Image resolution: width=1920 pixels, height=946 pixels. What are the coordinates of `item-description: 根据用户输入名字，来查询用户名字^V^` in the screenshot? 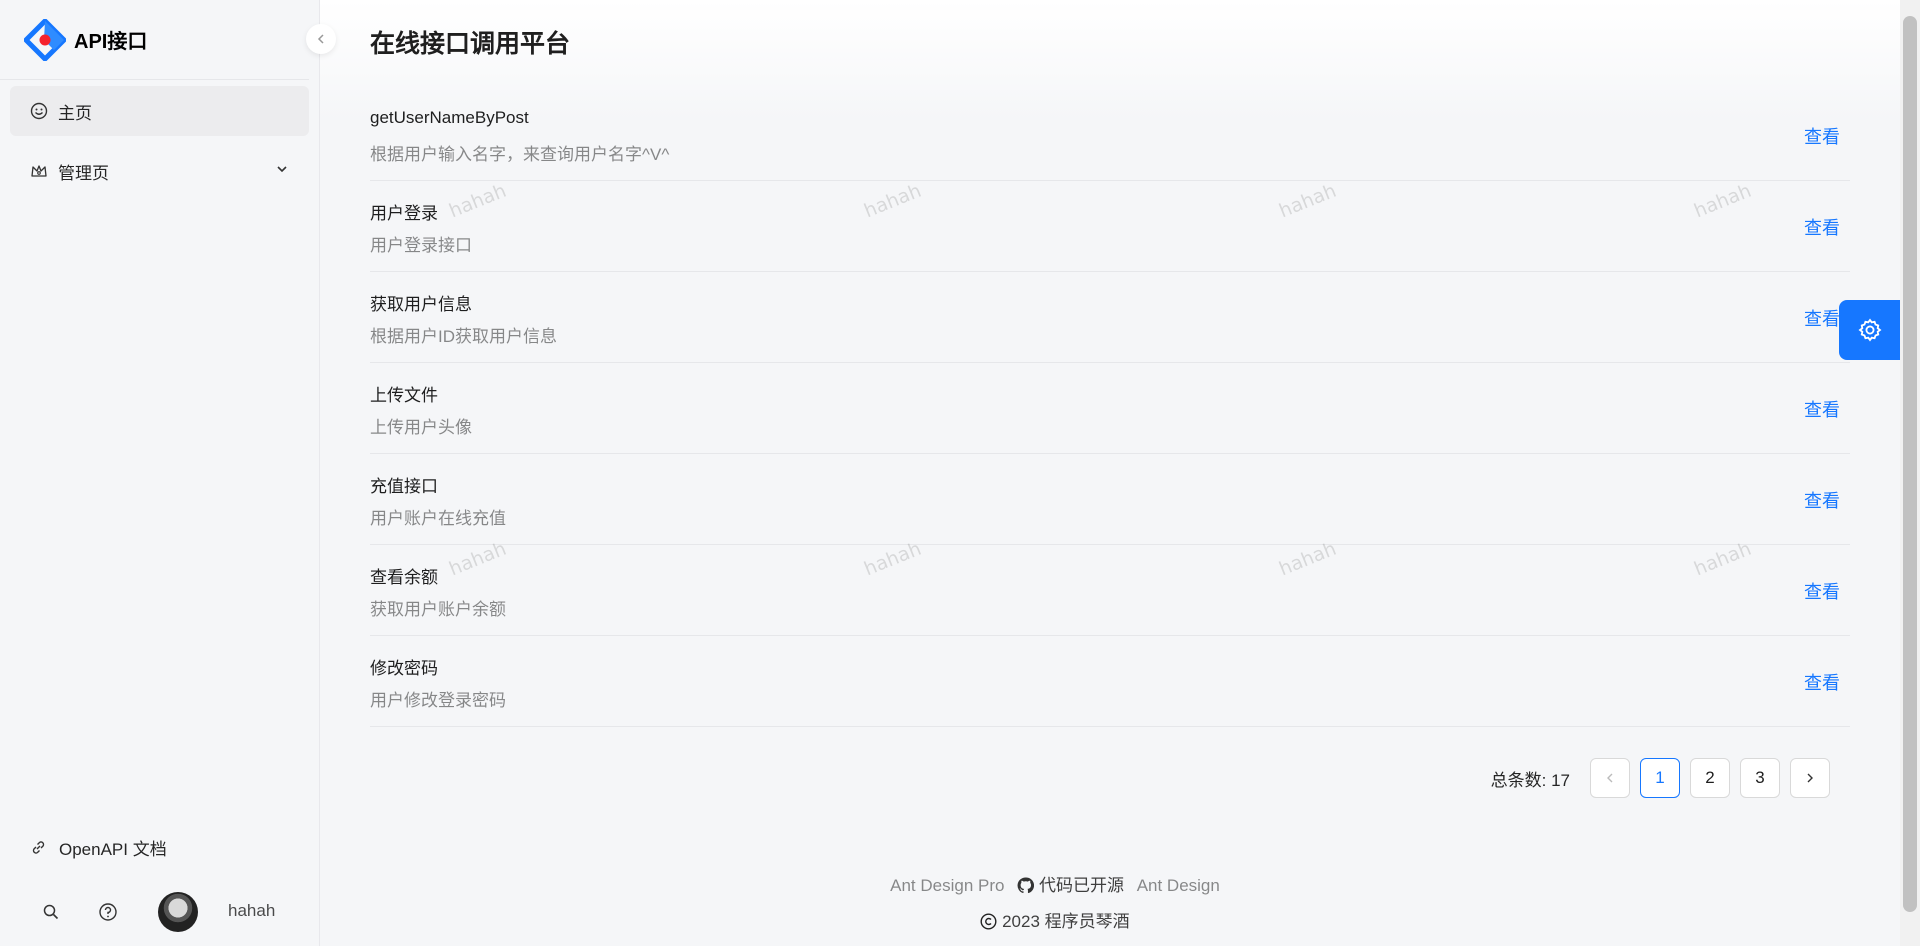 It's located at (520, 154).